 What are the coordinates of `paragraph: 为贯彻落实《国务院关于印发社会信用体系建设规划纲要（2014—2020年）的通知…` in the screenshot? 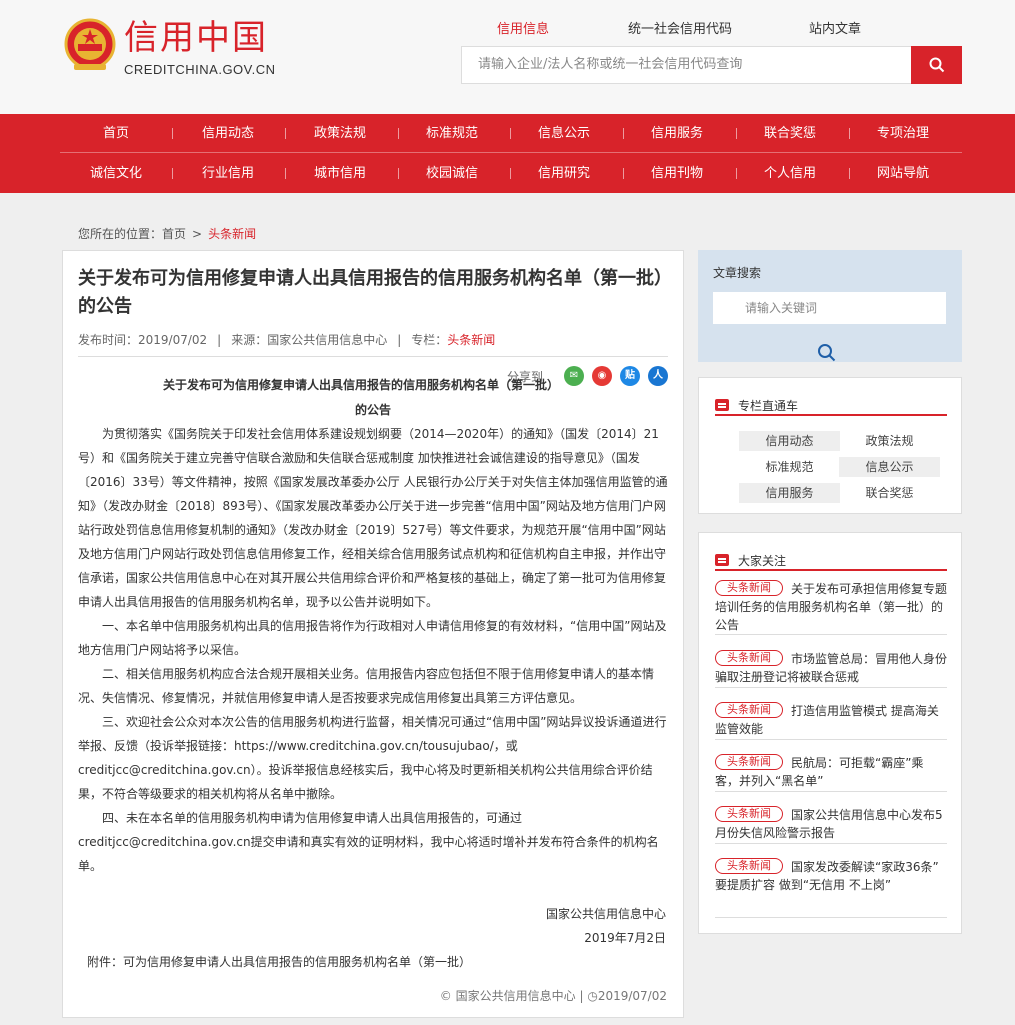 It's located at (373, 518).